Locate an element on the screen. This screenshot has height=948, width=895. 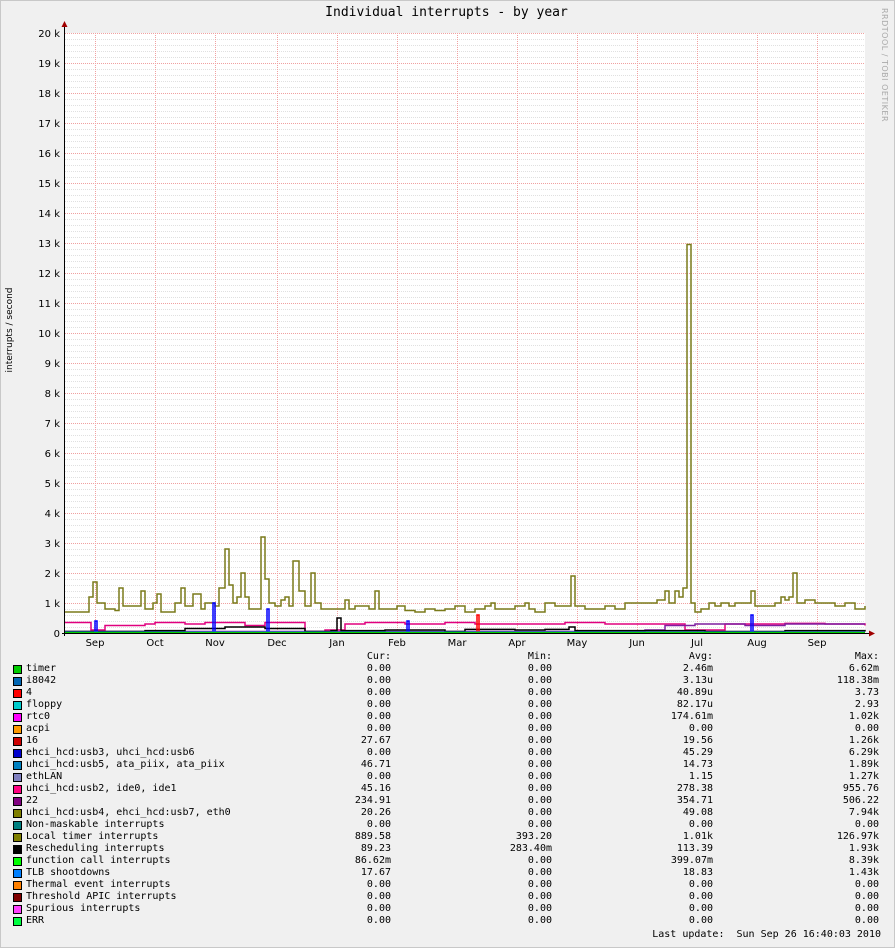
x-tick-label: Nov is located at coordinates (215, 643).